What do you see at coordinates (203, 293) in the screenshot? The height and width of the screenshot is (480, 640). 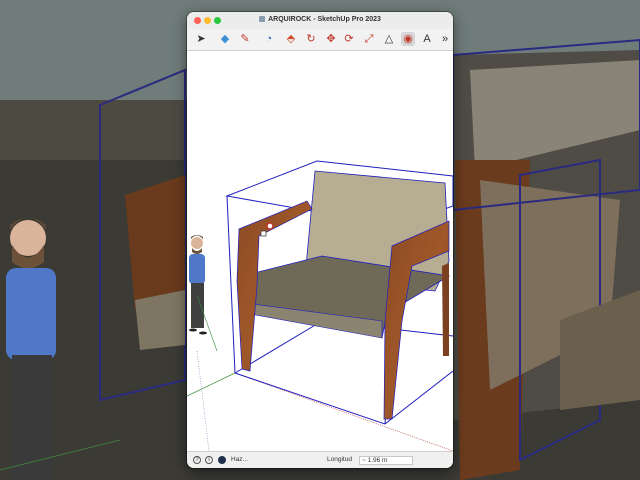 I see `scale-figure` at bounding box center [203, 293].